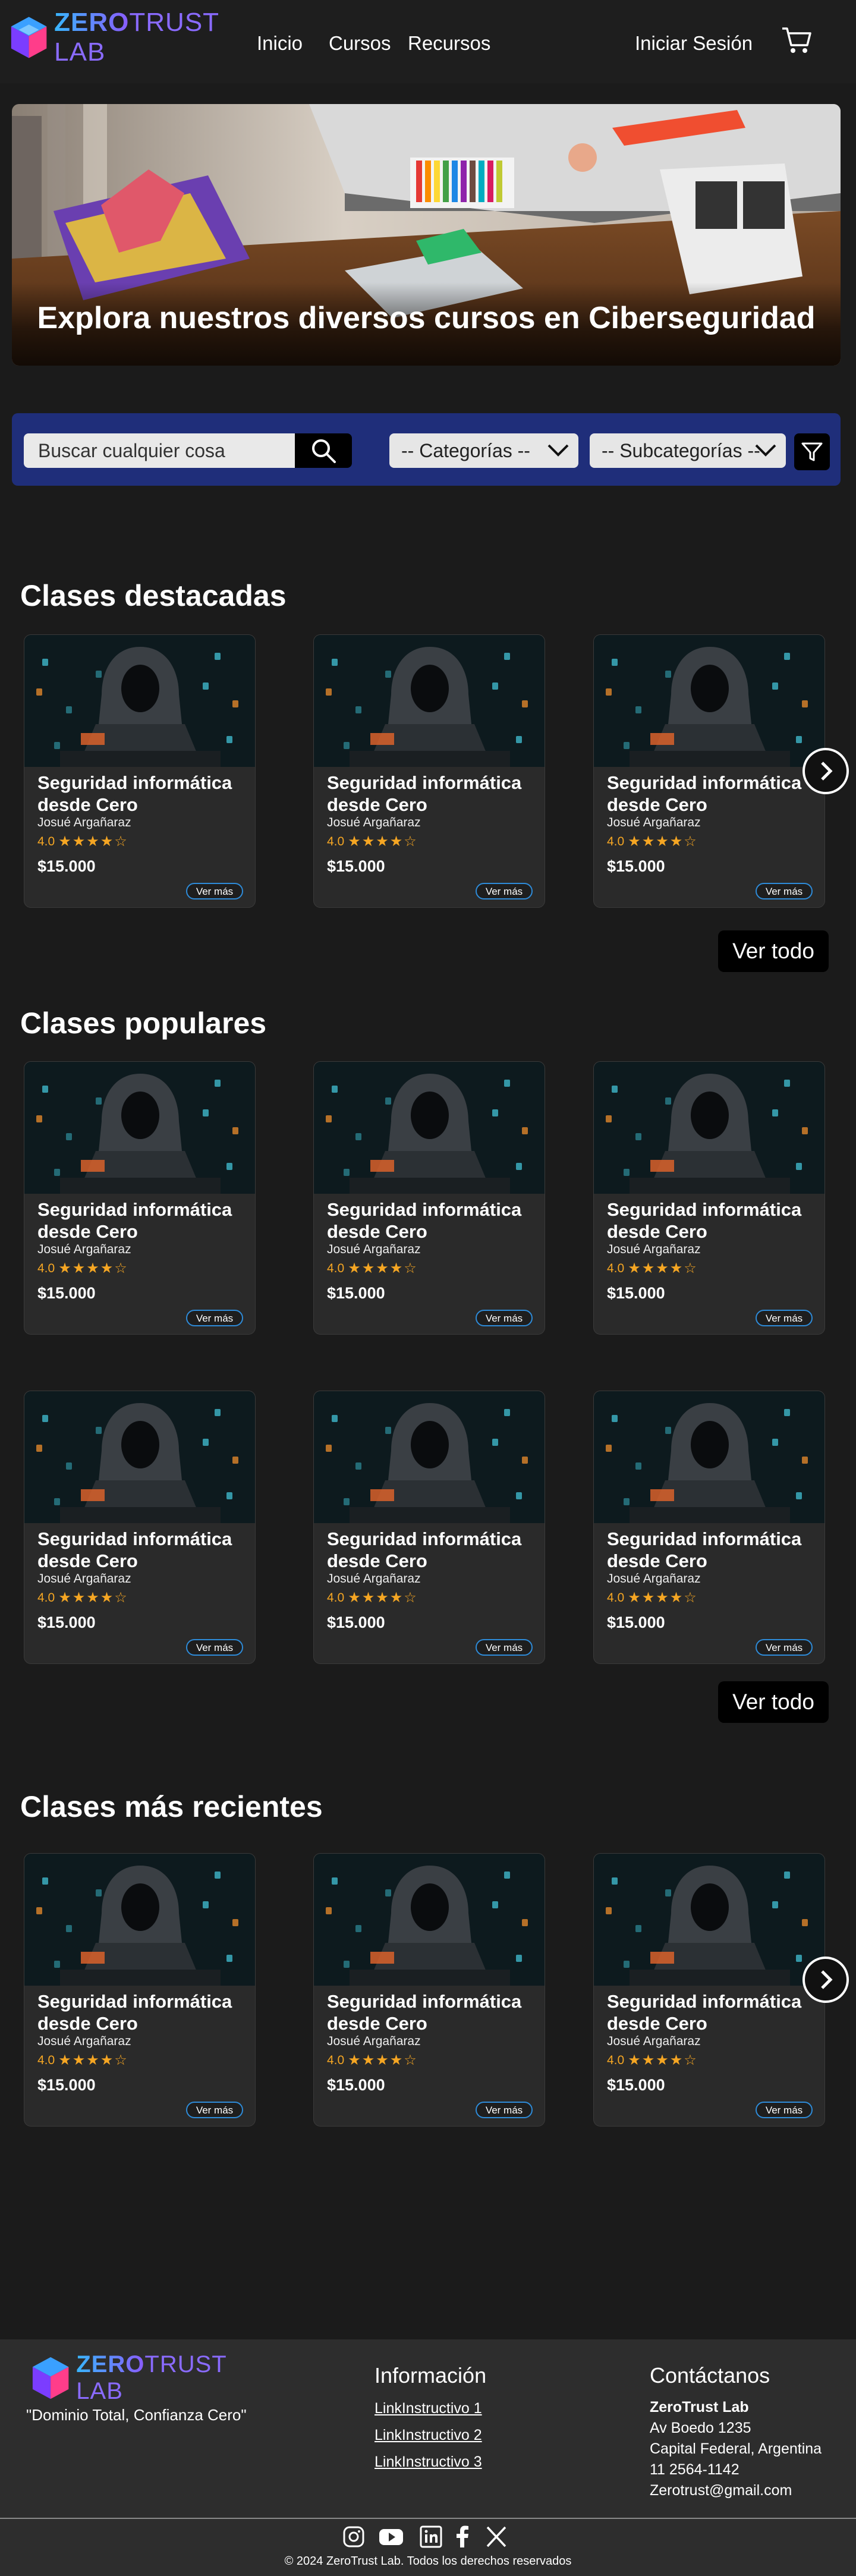 The height and width of the screenshot is (2576, 856). What do you see at coordinates (360, 43) in the screenshot?
I see `nav-cursos: Cursos` at bounding box center [360, 43].